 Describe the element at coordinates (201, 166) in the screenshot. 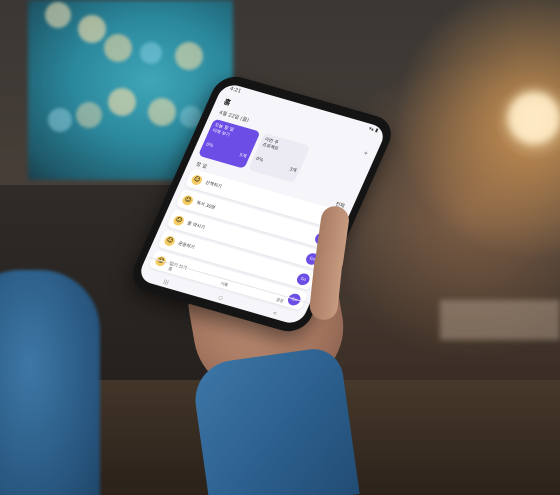

I see `section-title: 할 일` at that location.